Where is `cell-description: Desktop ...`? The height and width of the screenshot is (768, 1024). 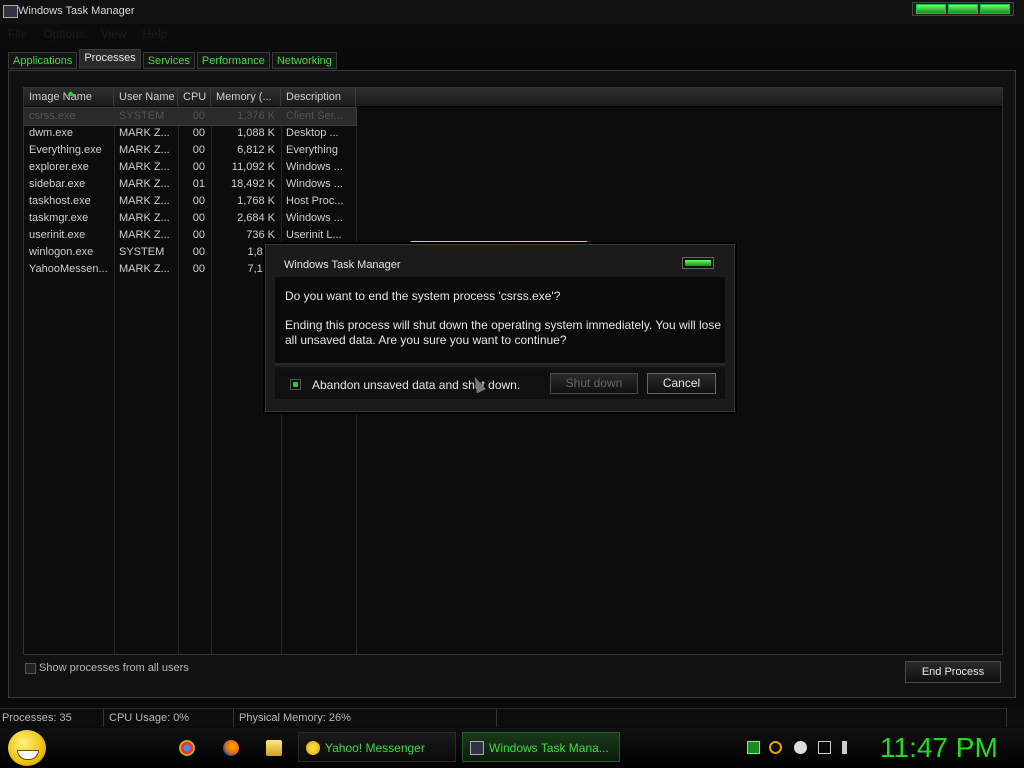
cell-description: Desktop ... is located at coordinates (312, 133).